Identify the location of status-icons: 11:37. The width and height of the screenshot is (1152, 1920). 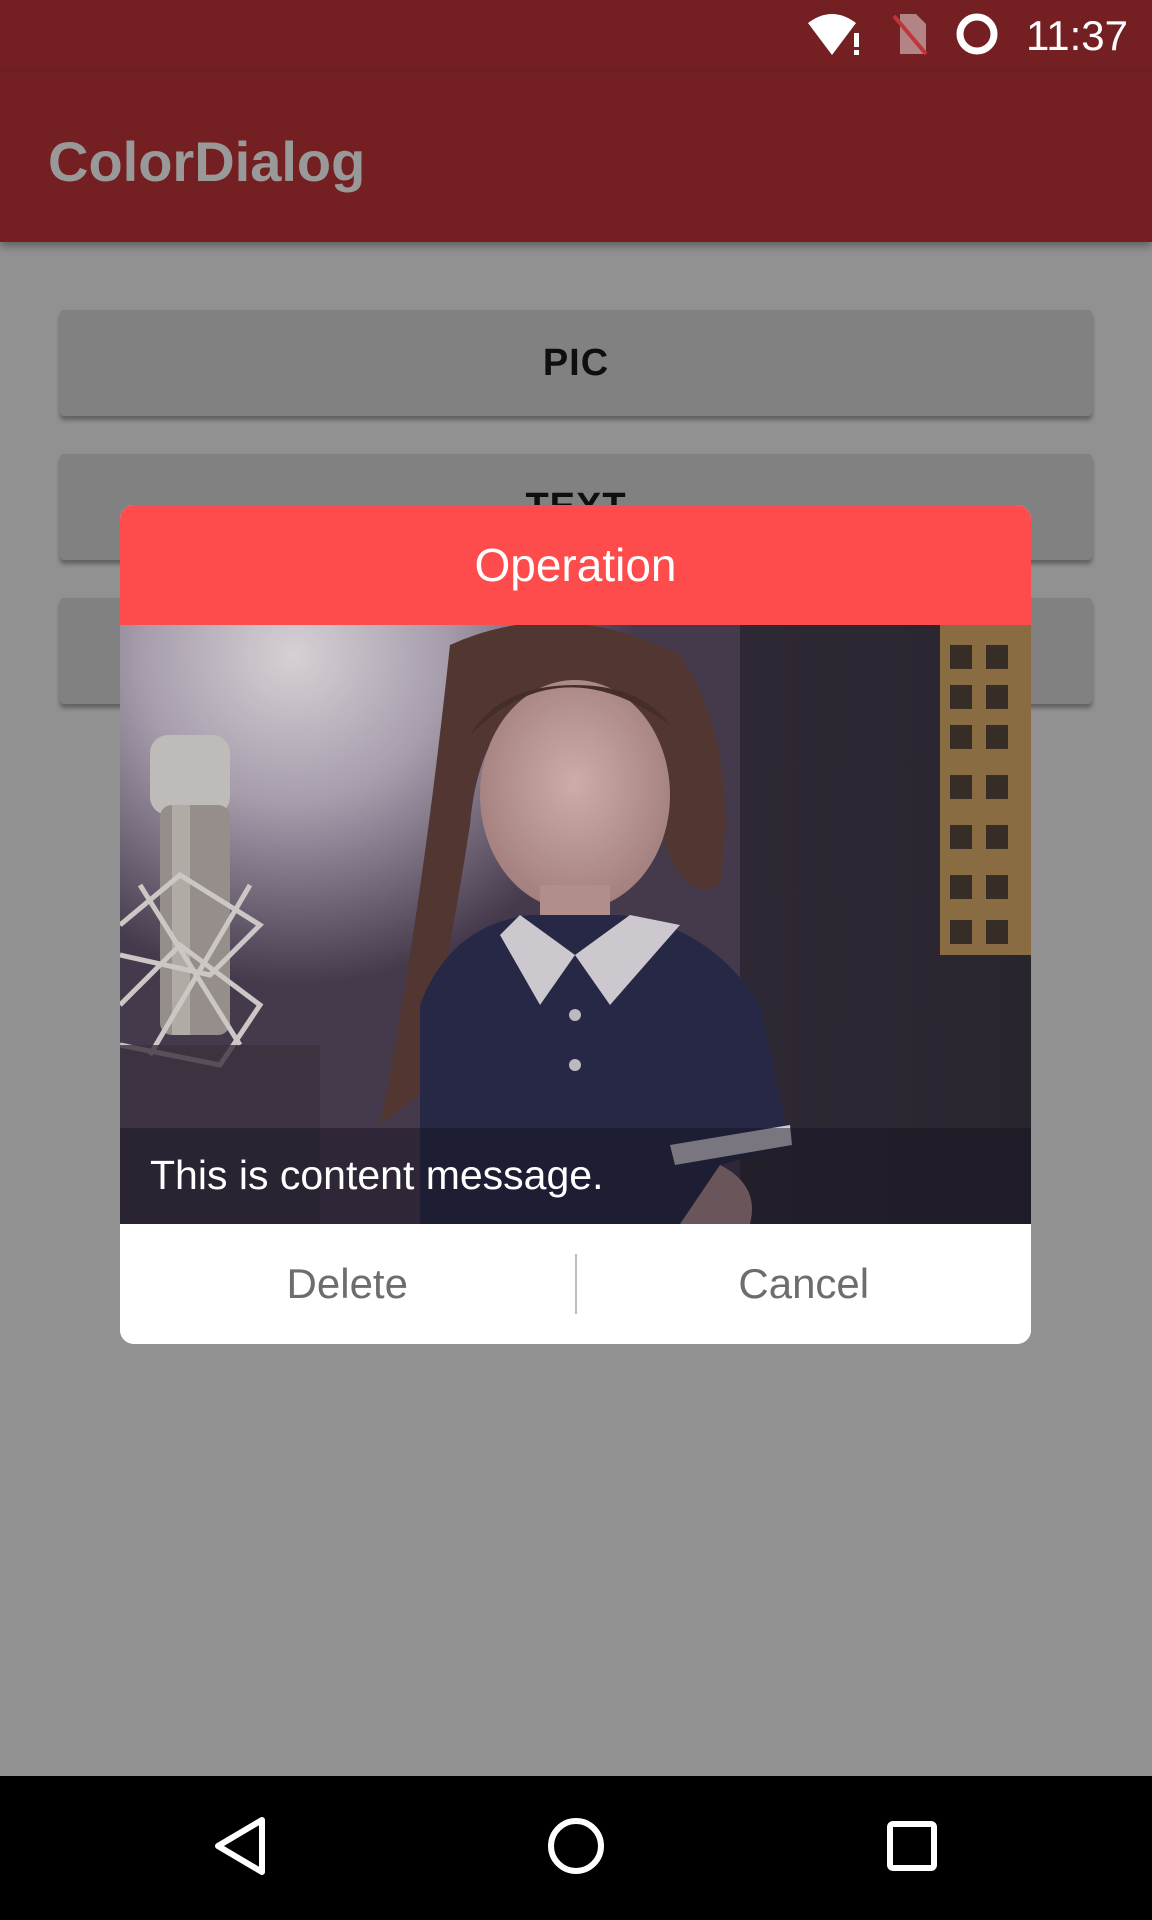
(967, 36).